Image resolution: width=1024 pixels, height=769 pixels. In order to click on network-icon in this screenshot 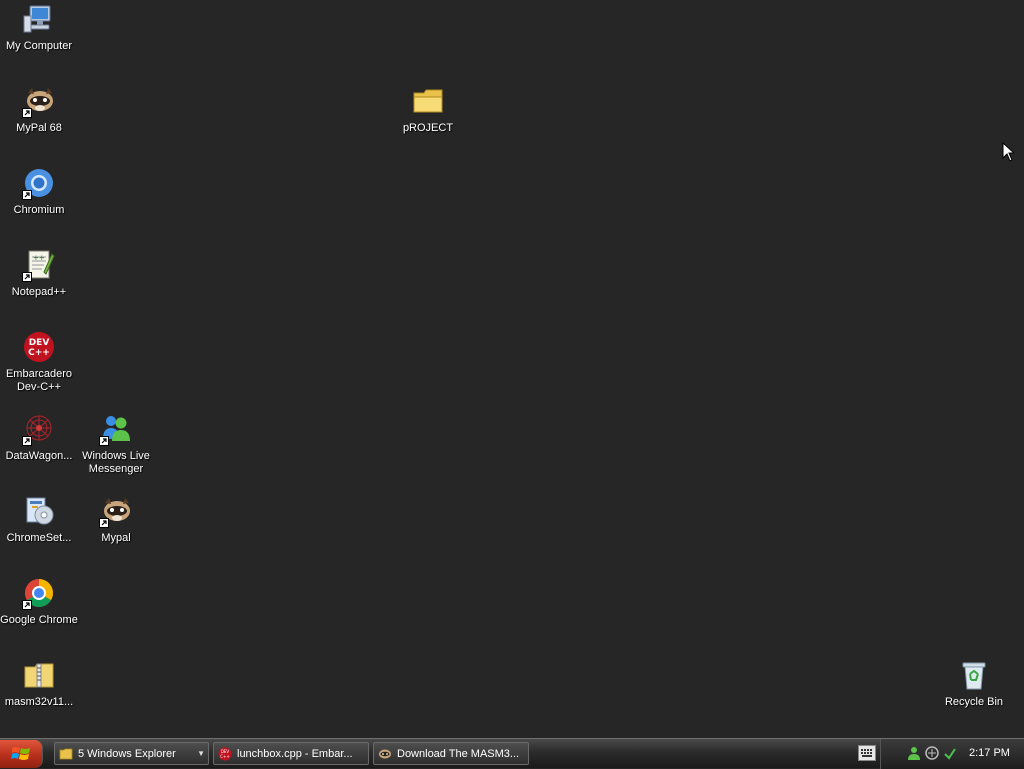, I will do `click(932, 753)`.